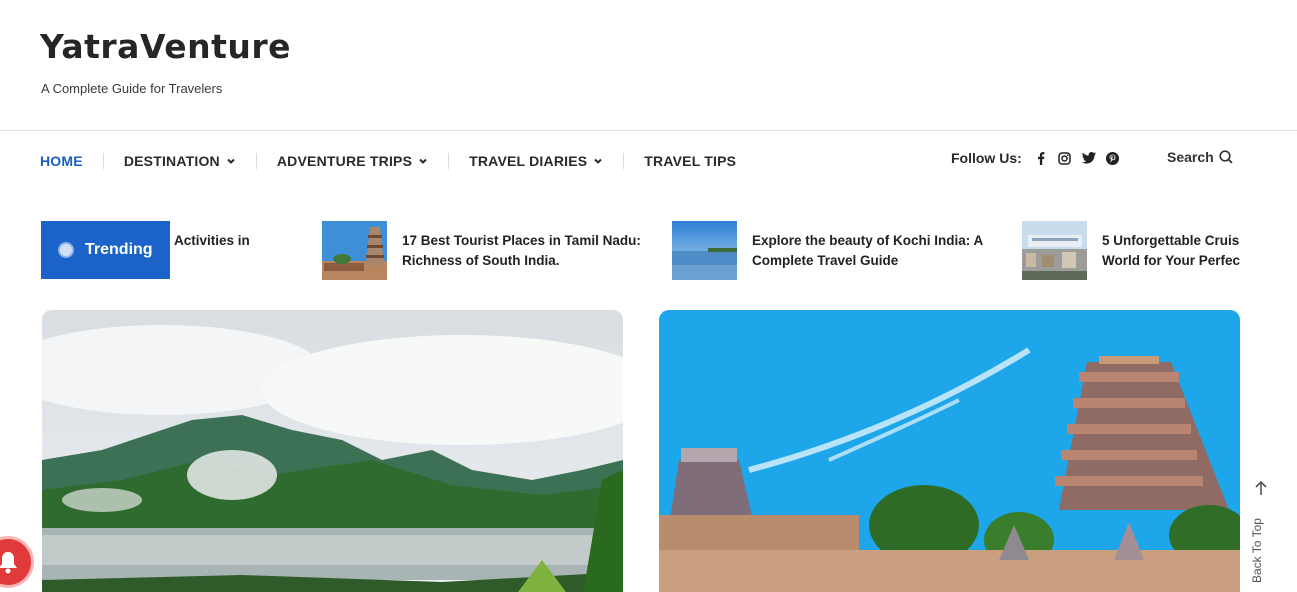  What do you see at coordinates (132, 88) in the screenshot?
I see `site-tagline: A Complete Guide for Travelers` at bounding box center [132, 88].